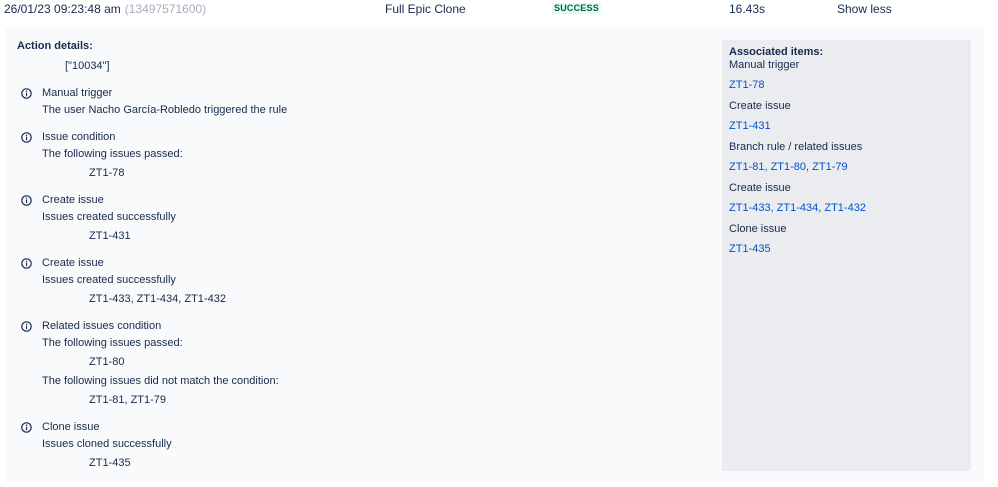 This screenshot has height=487, width=998. What do you see at coordinates (55, 46) in the screenshot?
I see `action-details-title: Action details:` at bounding box center [55, 46].